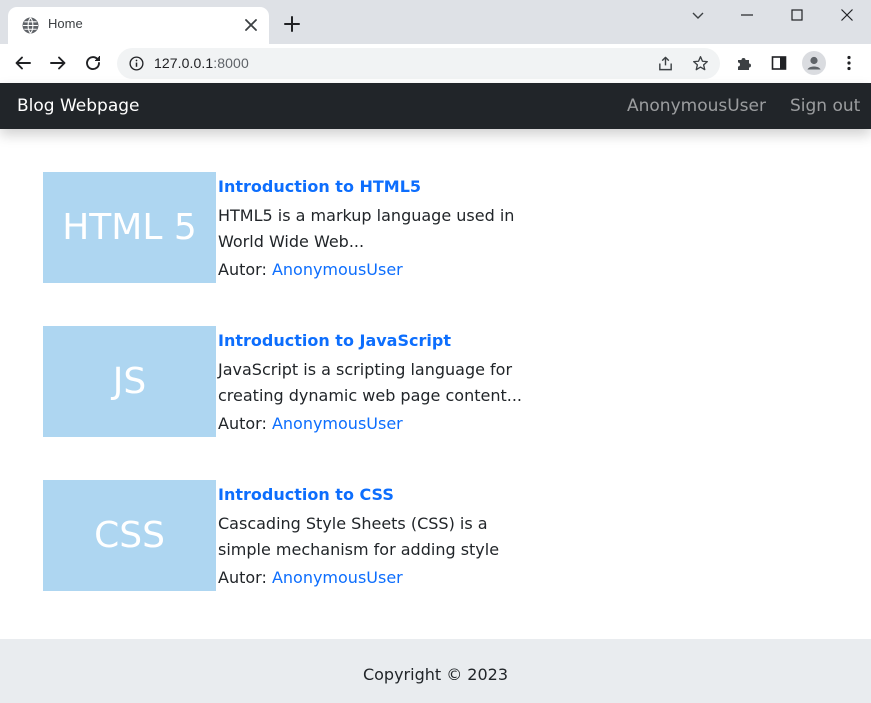  What do you see at coordinates (747, 15) in the screenshot?
I see `minimize-icon` at bounding box center [747, 15].